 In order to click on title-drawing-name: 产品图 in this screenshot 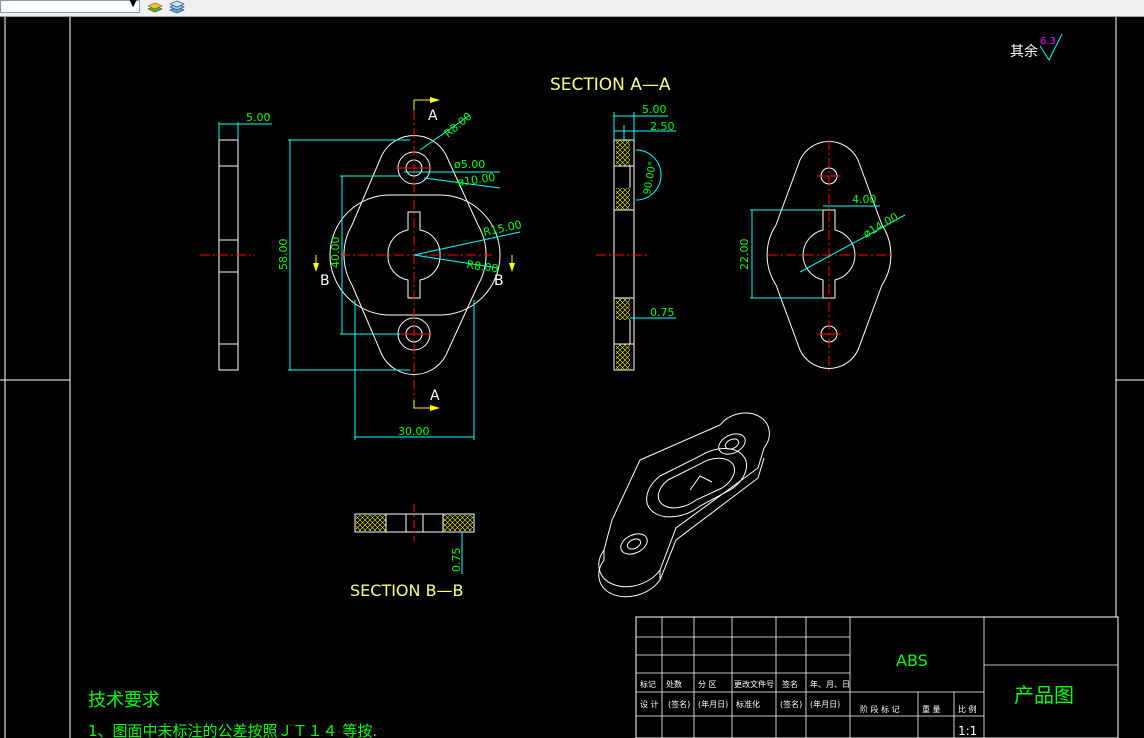, I will do `click(1044, 695)`.